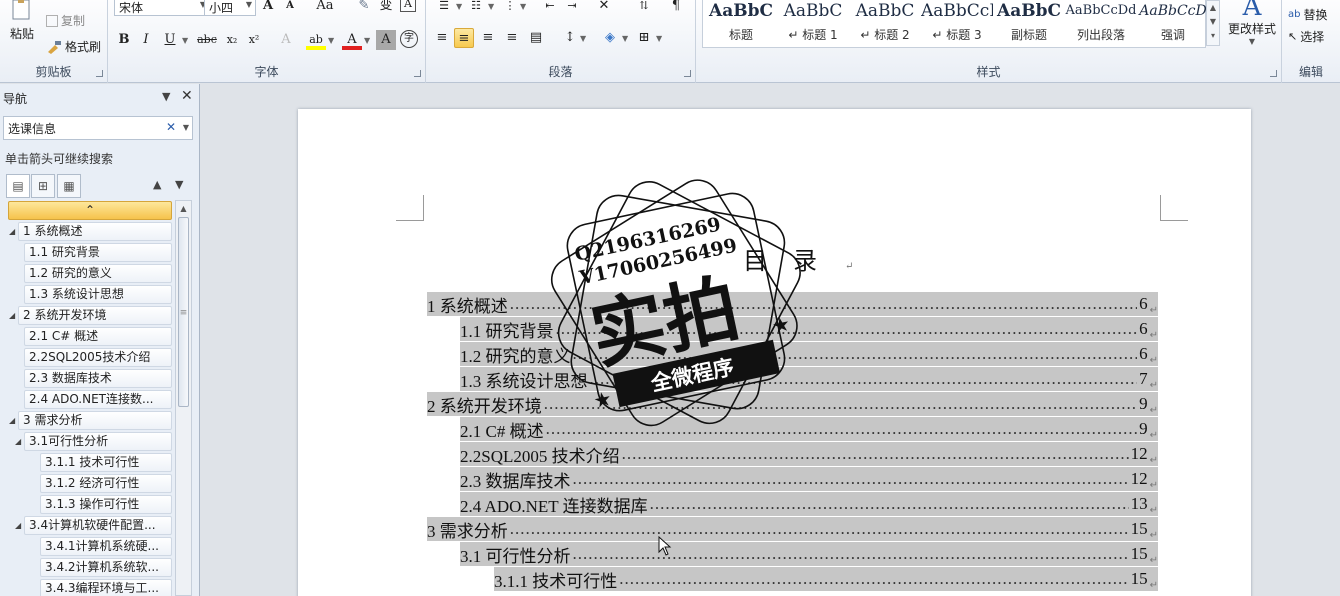 The width and height of the screenshot is (1340, 596). Describe the element at coordinates (644, 38) in the screenshot. I see `borders-button: ⊞` at that location.